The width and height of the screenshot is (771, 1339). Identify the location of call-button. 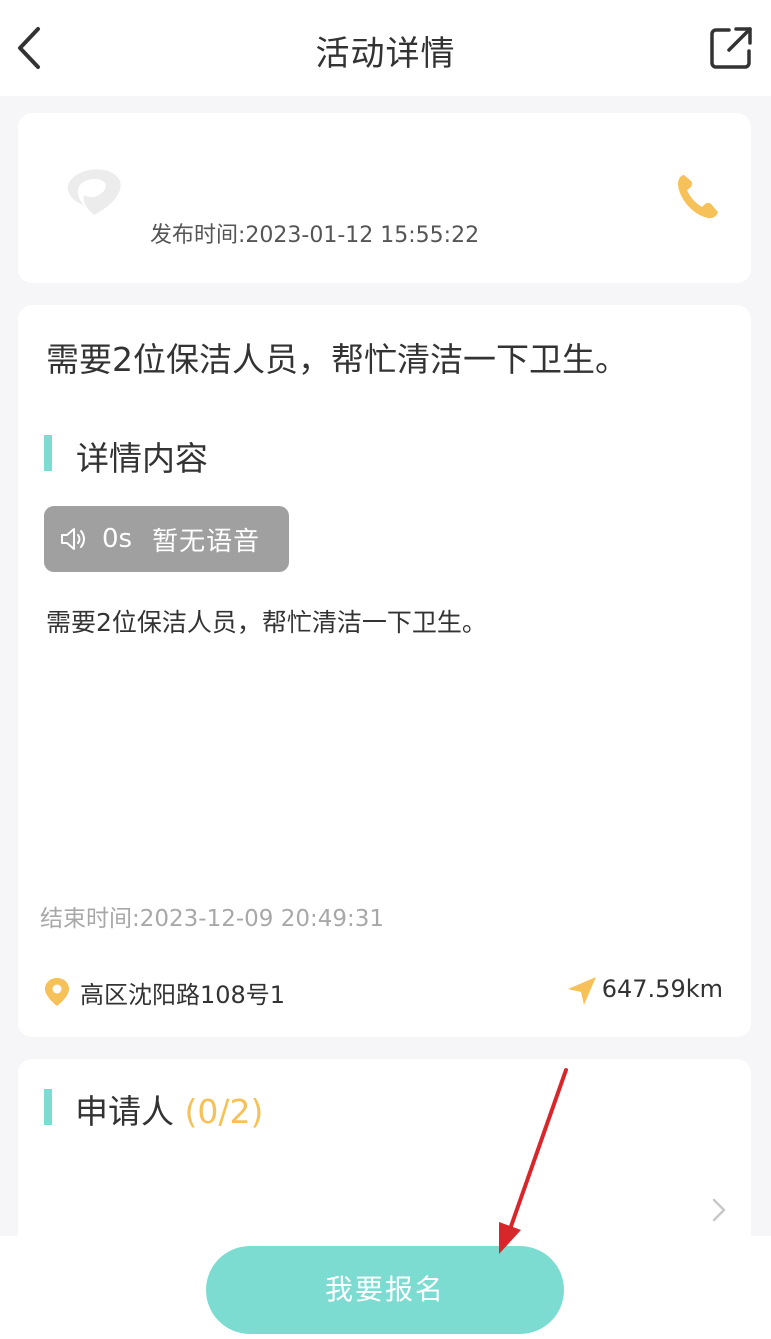
(698, 196).